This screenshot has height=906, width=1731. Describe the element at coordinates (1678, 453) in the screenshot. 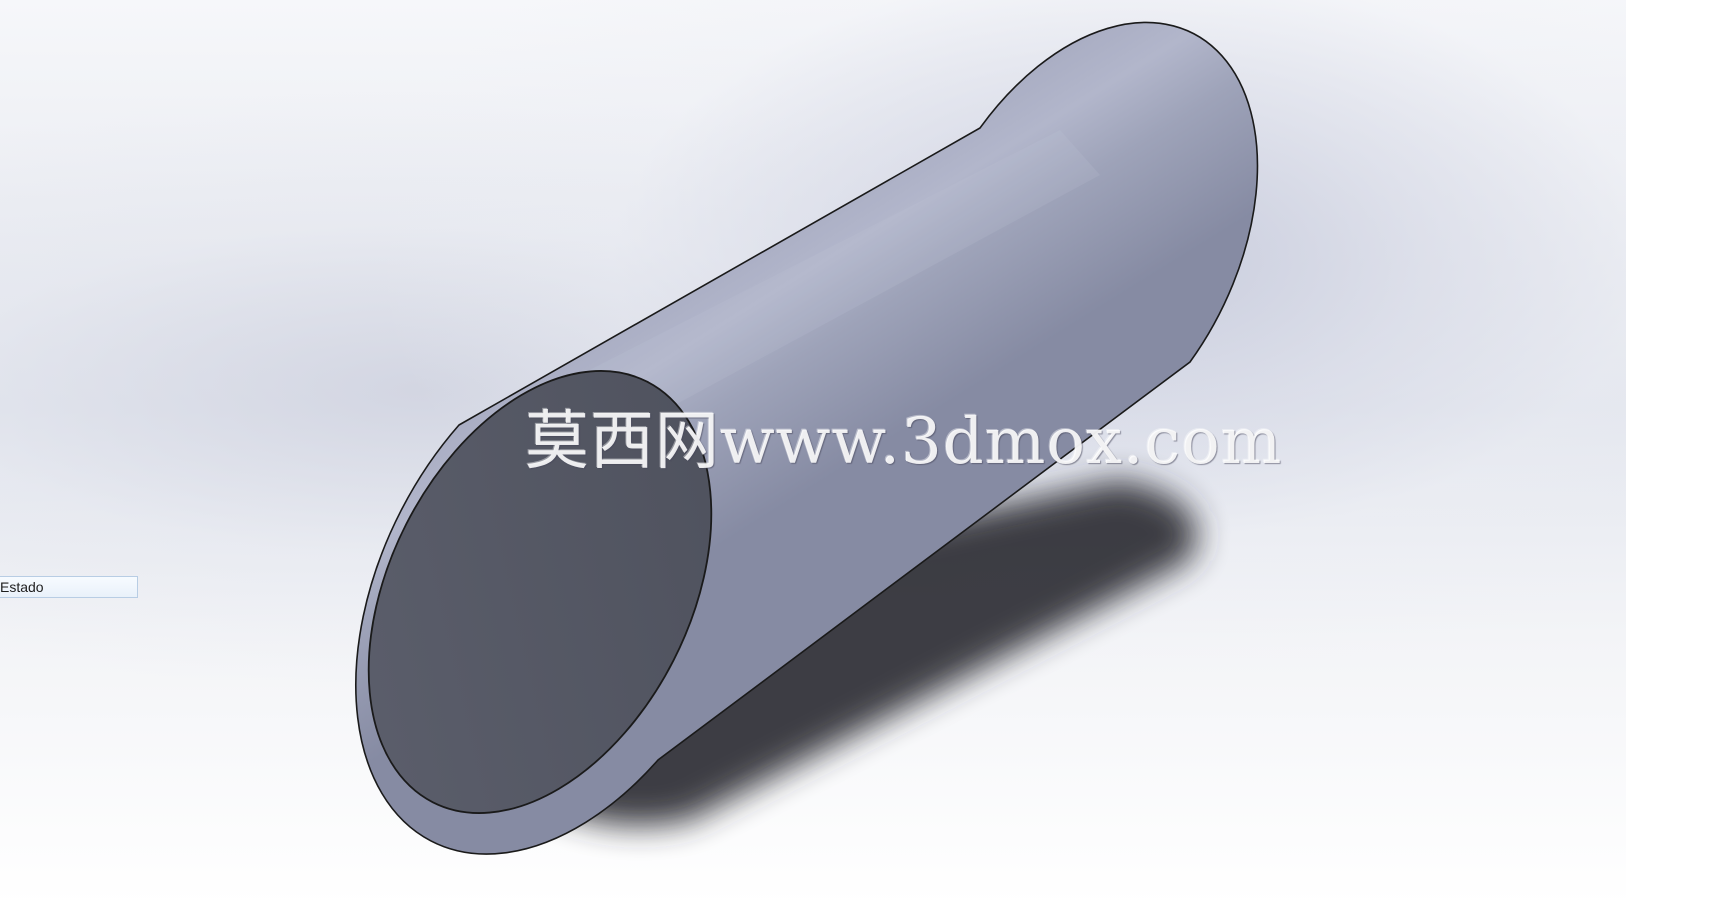

I see `right-margin` at that location.